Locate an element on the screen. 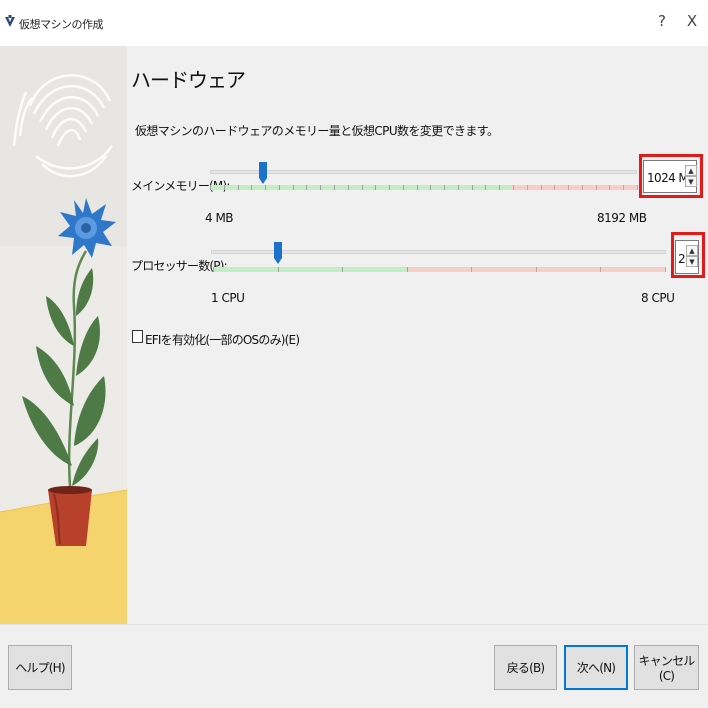 This screenshot has height=708, width=708. virtualbox-icon is located at coordinates (10, 21).